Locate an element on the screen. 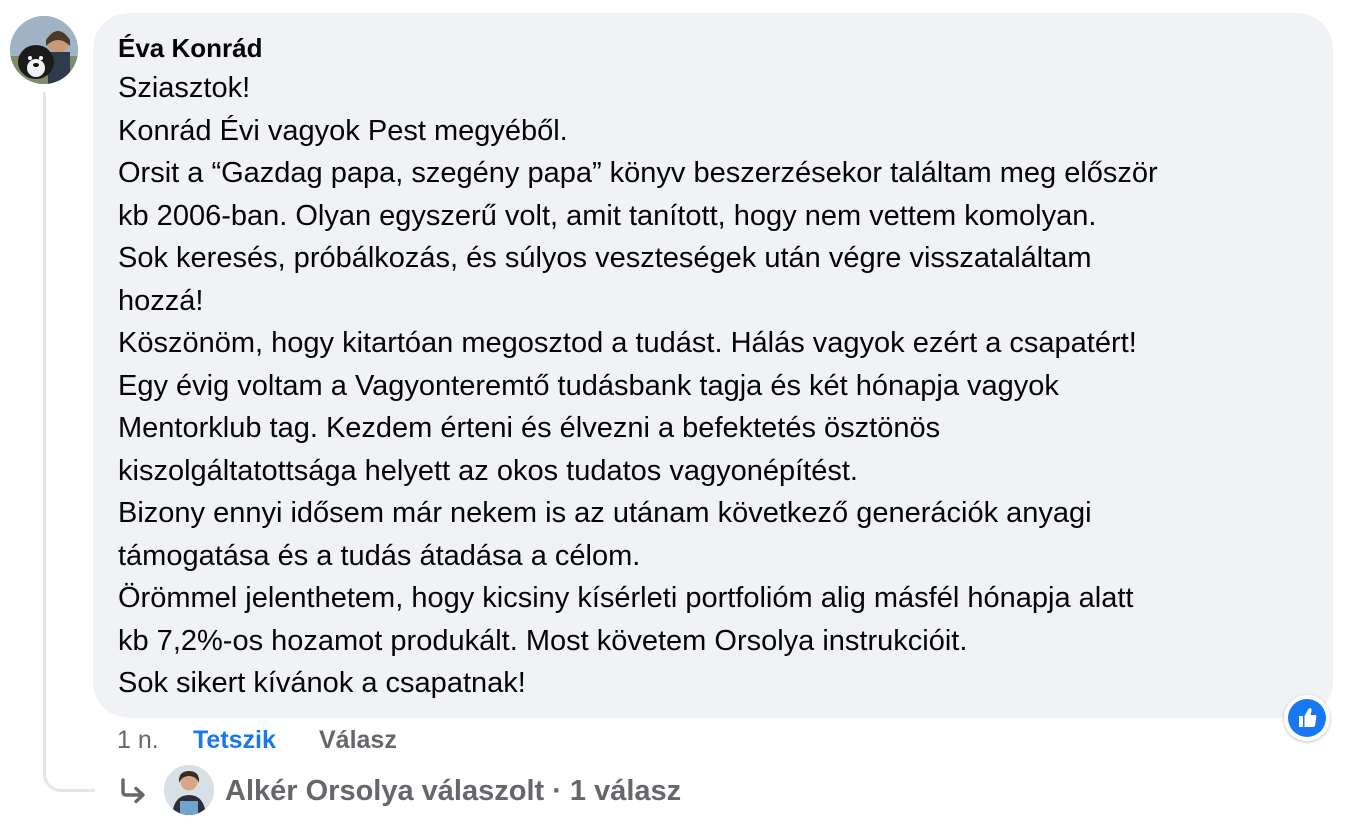 Image resolution: width=1350 pixels, height=825 pixels. comment-text-line: Konrád Évi vagyok Pest megyéből. is located at coordinates (343, 130).